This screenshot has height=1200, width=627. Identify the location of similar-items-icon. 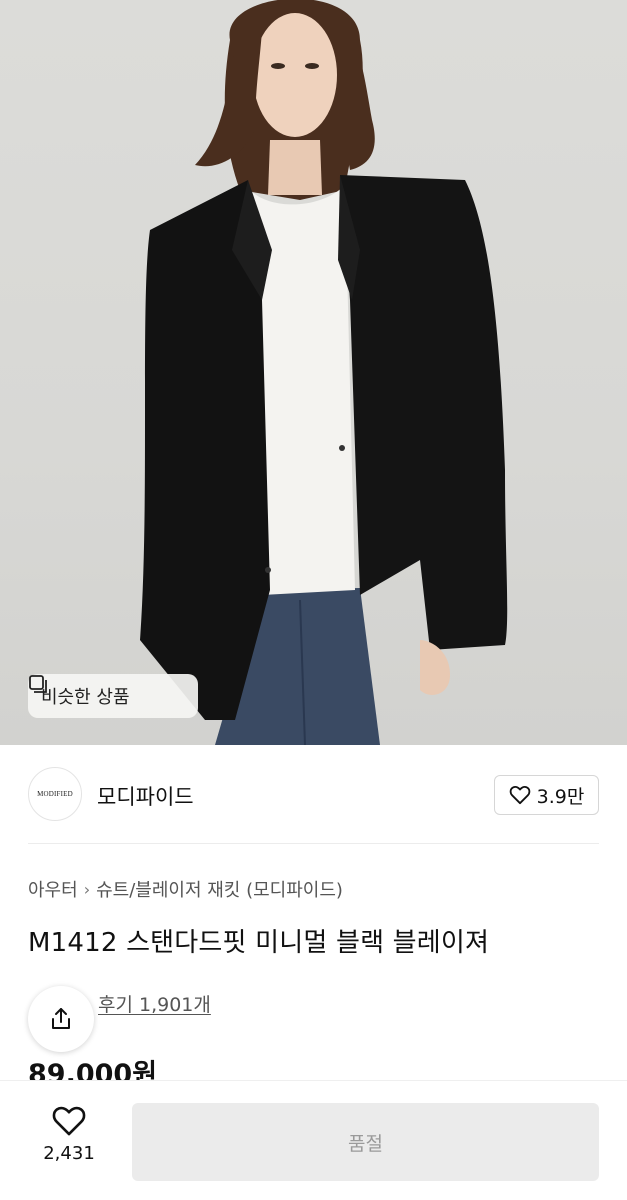
(38, 684).